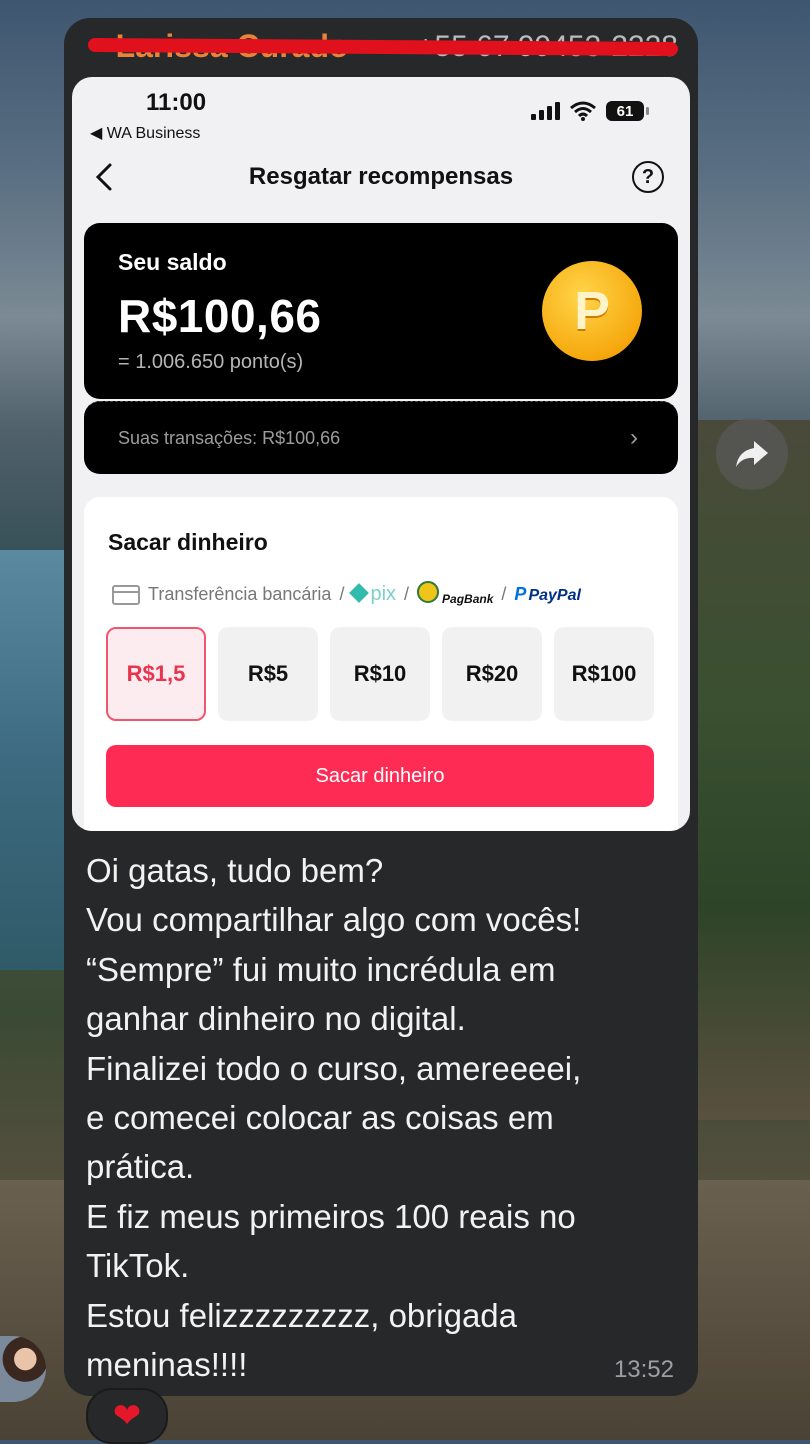 The width and height of the screenshot is (810, 1444). I want to click on paypal-logo: P PayPal, so click(547, 594).